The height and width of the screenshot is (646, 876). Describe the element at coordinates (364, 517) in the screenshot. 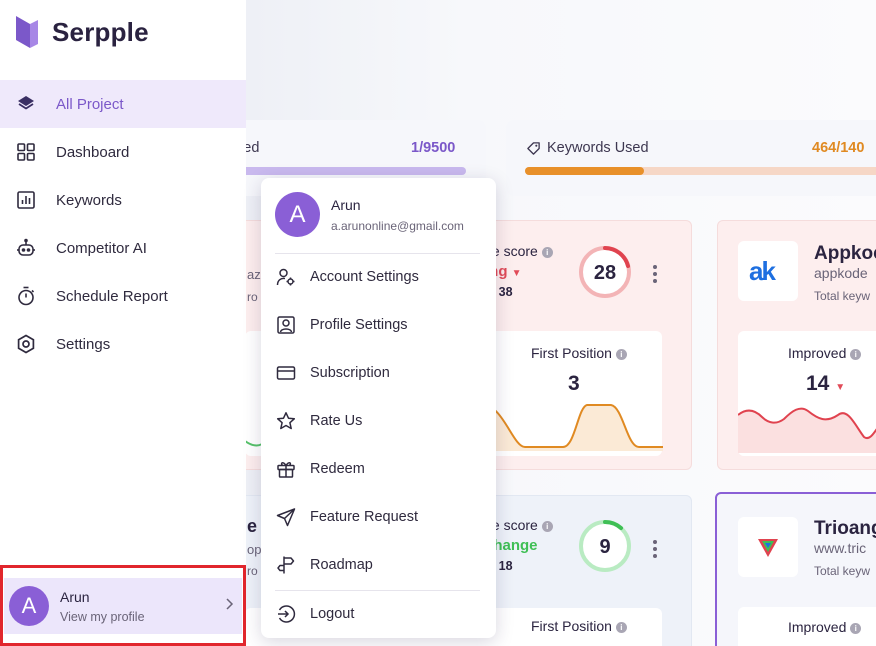

I see `menu-item-label: Feature Request` at that location.